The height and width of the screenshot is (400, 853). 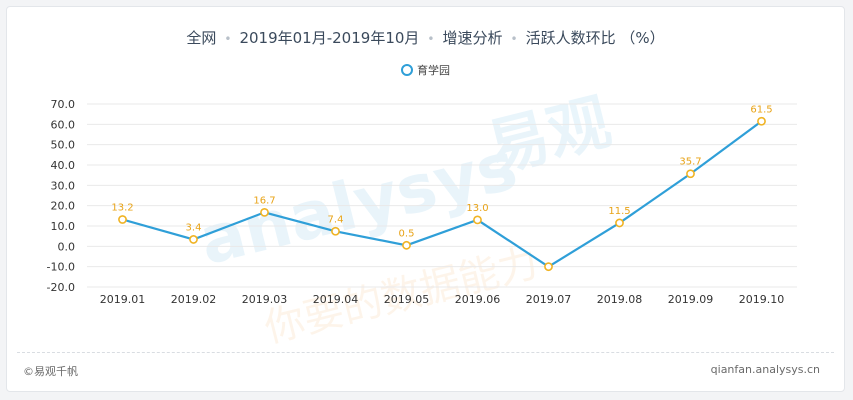 What do you see at coordinates (63, 145) in the screenshot?
I see `y-tick-label: 50.0` at bounding box center [63, 145].